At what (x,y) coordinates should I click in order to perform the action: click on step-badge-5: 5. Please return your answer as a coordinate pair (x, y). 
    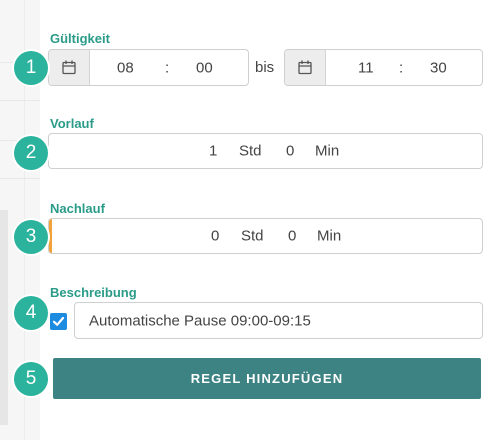
    Looking at the image, I should click on (31, 379).